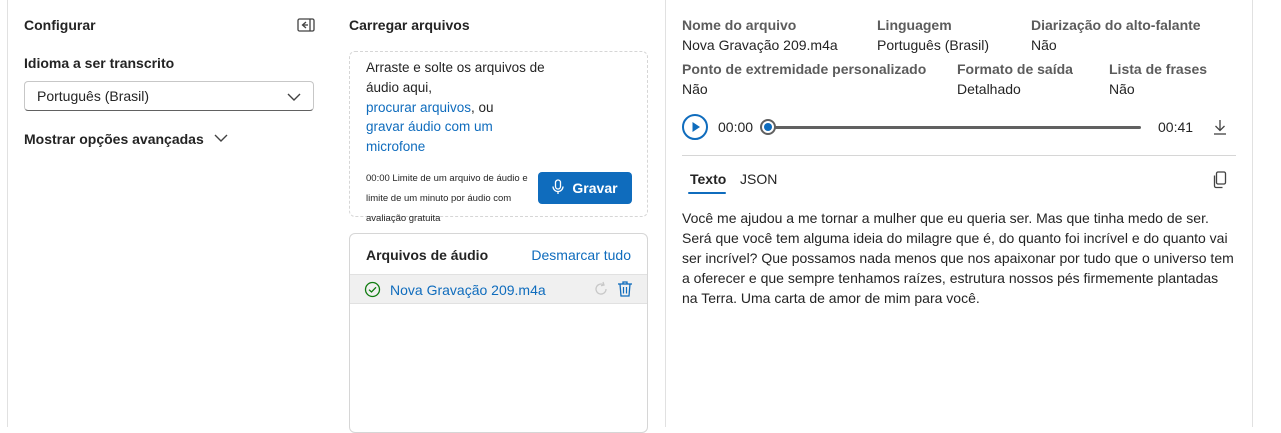 The image size is (1281, 433). What do you see at coordinates (169, 96) in the screenshot?
I see `language-select: Português (Brasil)` at bounding box center [169, 96].